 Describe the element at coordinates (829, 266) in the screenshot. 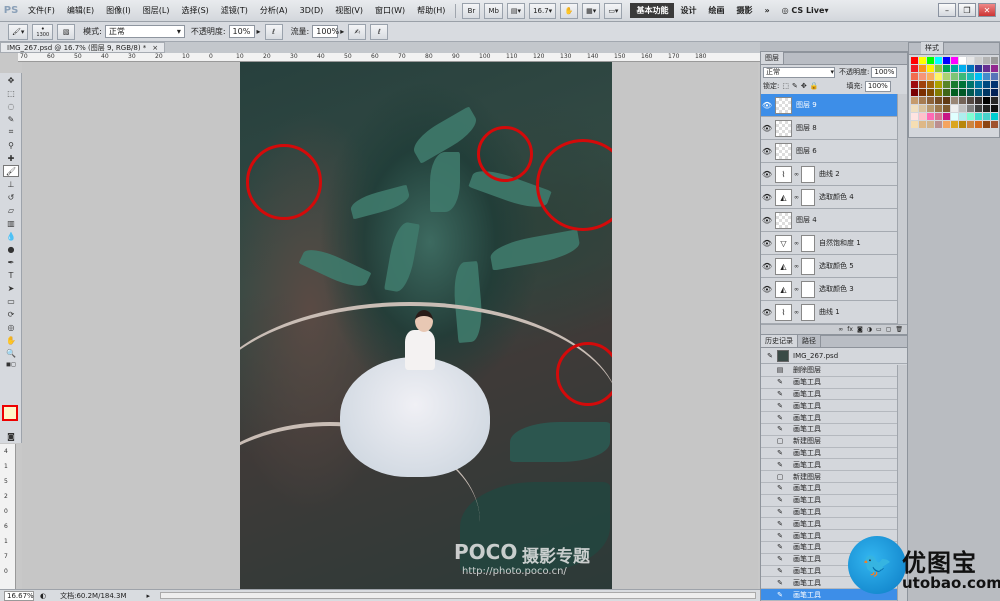

I see `layer-row: 👁 ◭ ∞ 选取颜色 5` at that location.